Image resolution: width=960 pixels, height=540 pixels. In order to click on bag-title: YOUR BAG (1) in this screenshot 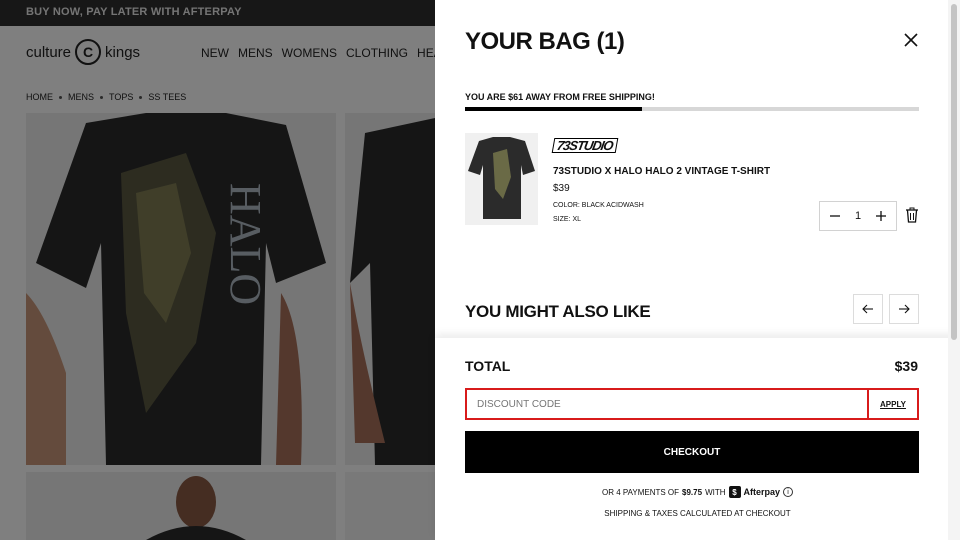, I will do `click(545, 41)`.